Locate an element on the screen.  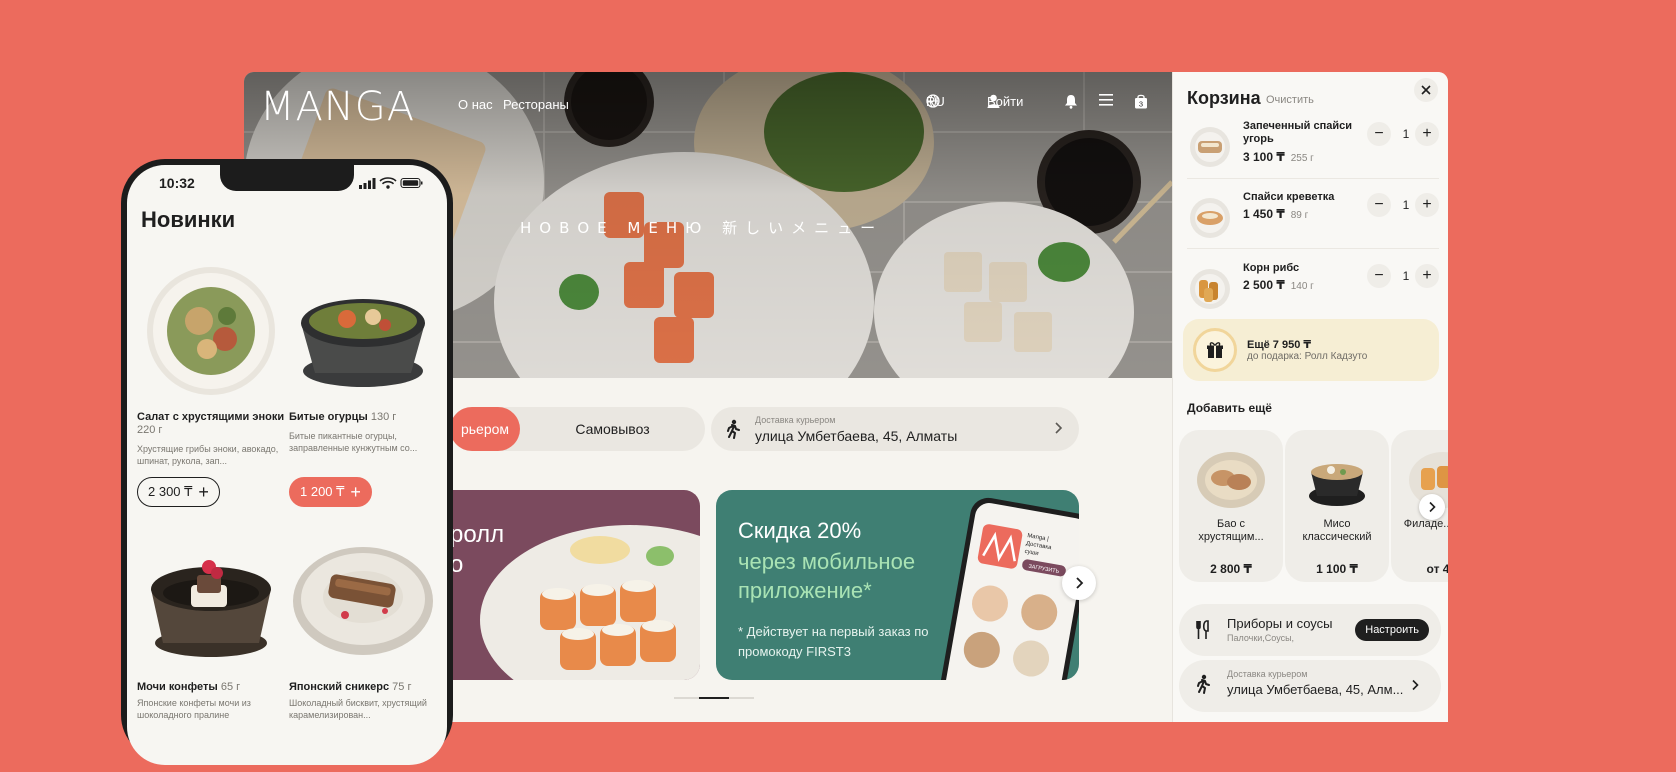
delivery-method-switch: рьером Самовывоз is located at coordinates (577, 429).